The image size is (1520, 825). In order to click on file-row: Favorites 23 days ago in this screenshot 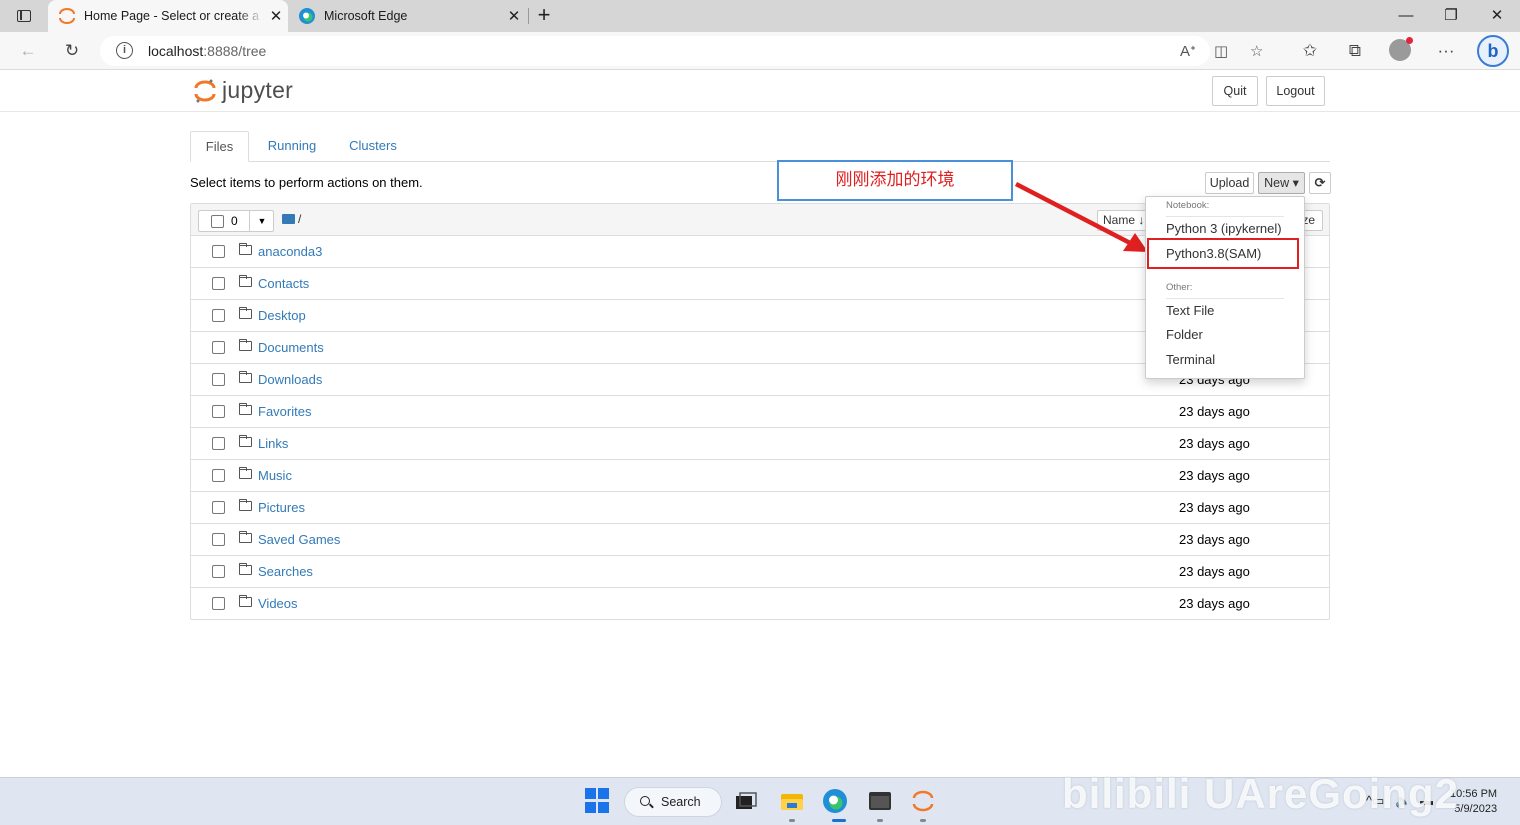, I will do `click(760, 412)`.